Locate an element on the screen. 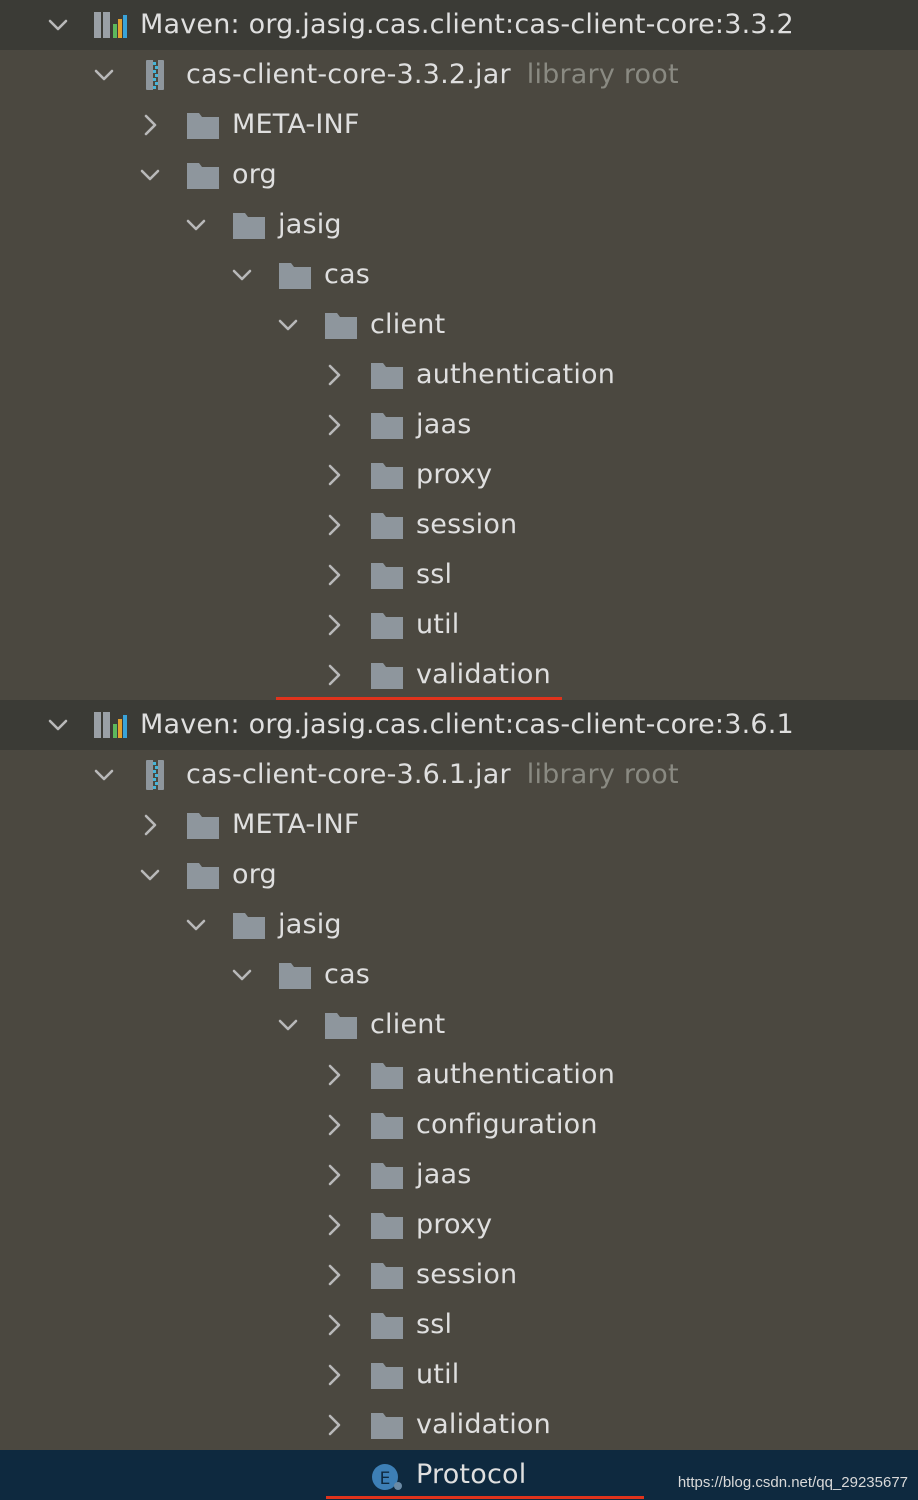 The width and height of the screenshot is (918, 1500). tree-node-label: cas-client-core-3.3.2.jar is located at coordinates (348, 74).